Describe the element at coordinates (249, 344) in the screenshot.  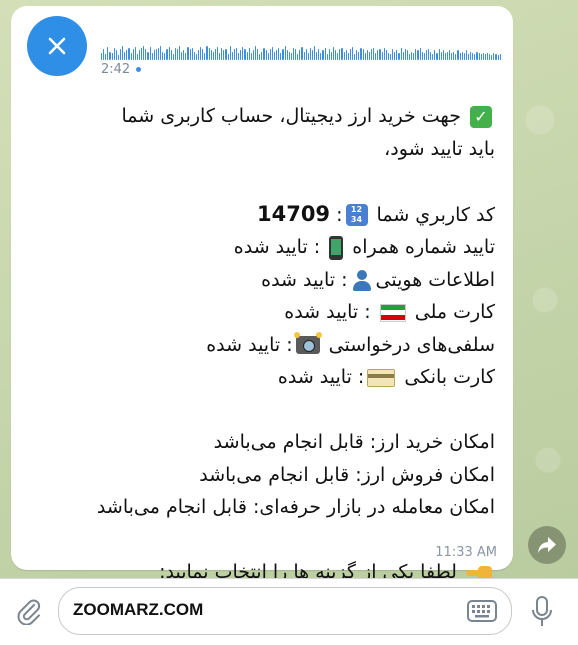
I see `selfie-status: : تایید شده` at that location.